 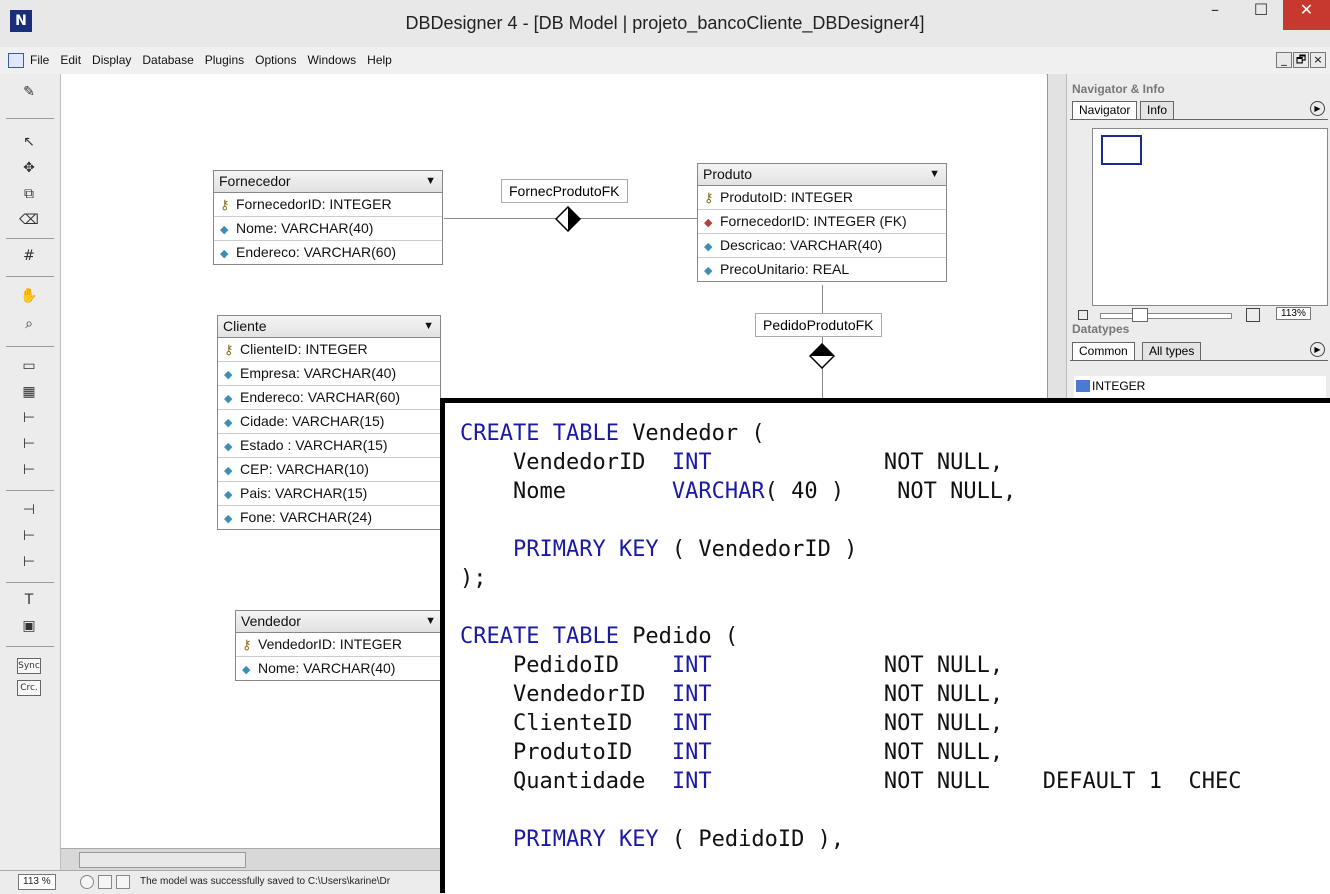 What do you see at coordinates (29, 418) in the screenshot?
I see `relation-1-1-icon: ⊢` at bounding box center [29, 418].